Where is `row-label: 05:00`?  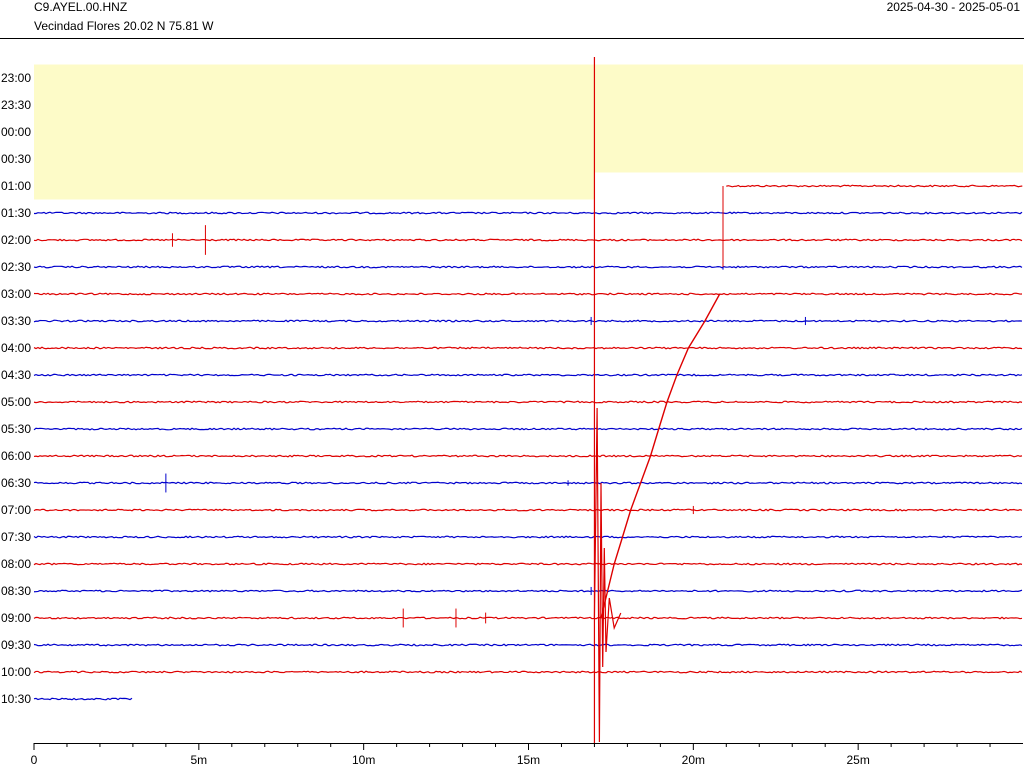 row-label: 05:00 is located at coordinates (16, 402).